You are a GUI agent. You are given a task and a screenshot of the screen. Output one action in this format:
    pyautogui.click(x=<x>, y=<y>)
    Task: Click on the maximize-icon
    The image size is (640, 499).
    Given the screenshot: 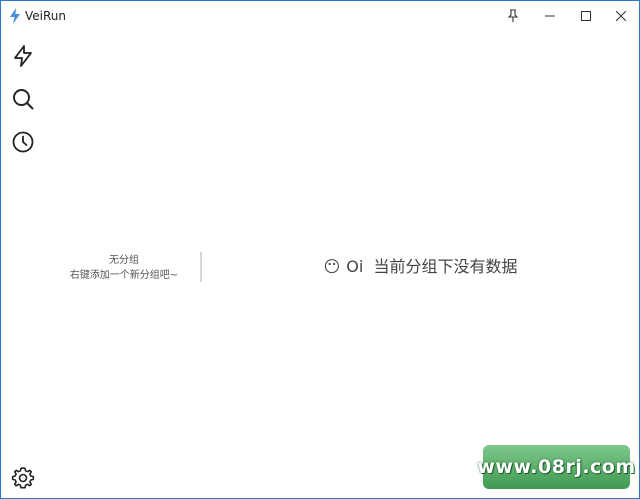 What is the action you would take?
    pyautogui.click(x=586, y=16)
    